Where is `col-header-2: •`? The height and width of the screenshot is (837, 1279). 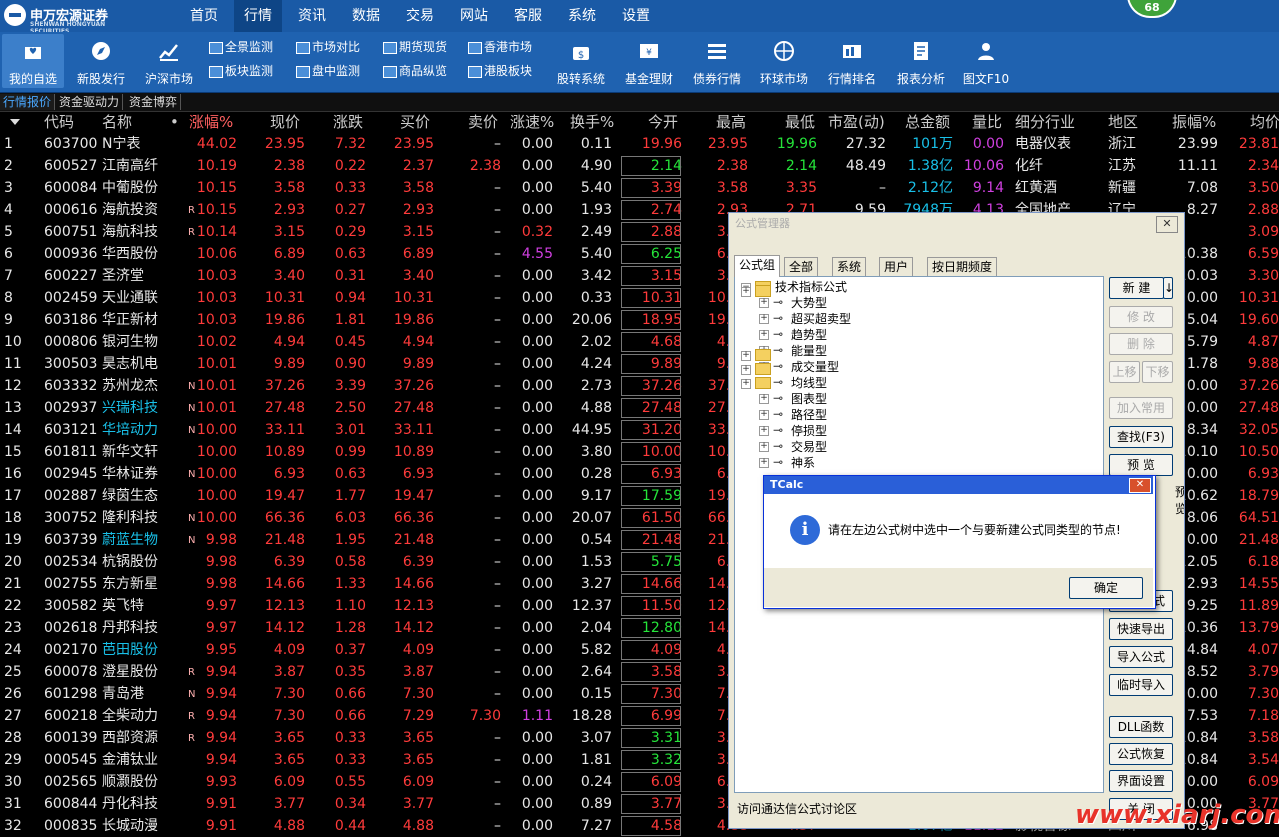 col-header-2: • is located at coordinates (174, 122).